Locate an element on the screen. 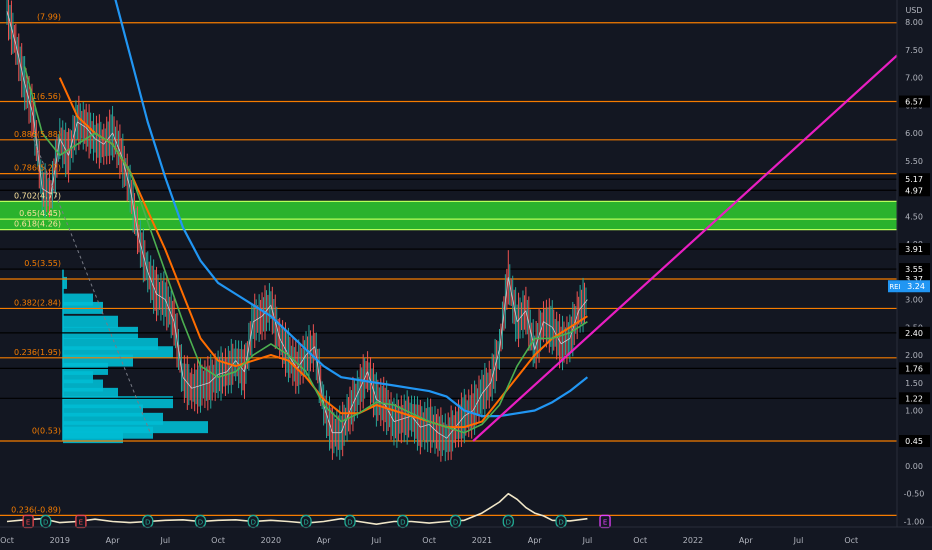 This screenshot has width=932, height=550. time-tick-label: 2022 is located at coordinates (693, 540).